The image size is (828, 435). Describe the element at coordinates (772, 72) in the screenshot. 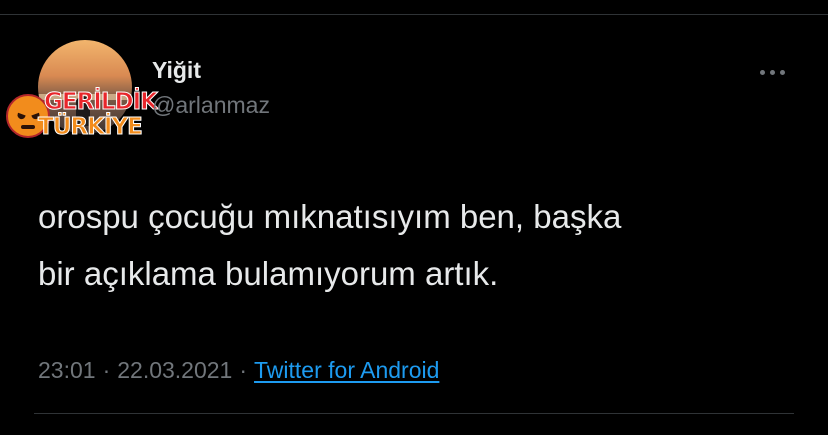

I see `more-options-button` at that location.